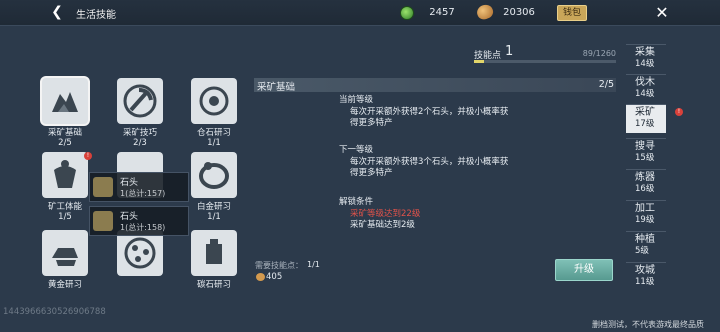  I want to click on network-nodes-icon, so click(140, 253).